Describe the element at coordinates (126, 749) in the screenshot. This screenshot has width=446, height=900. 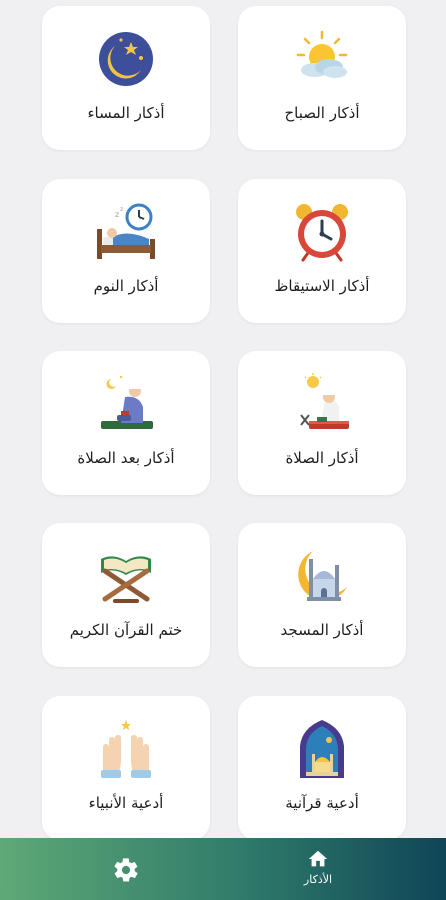
I see `raised-hands-icon` at that location.